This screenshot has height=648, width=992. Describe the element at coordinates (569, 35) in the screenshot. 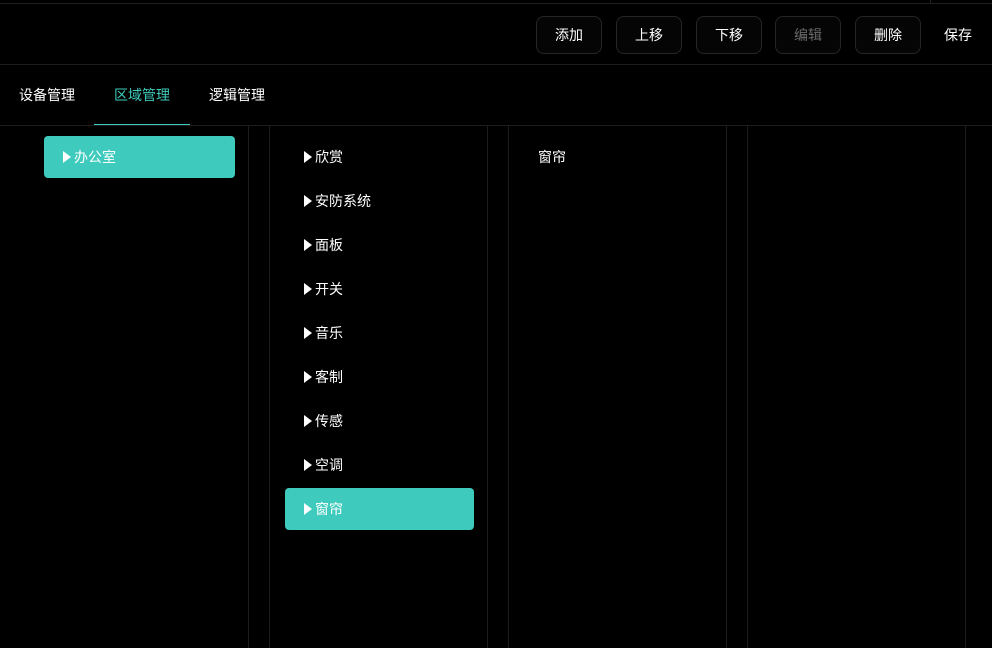

I see `add-button: 添加` at that location.